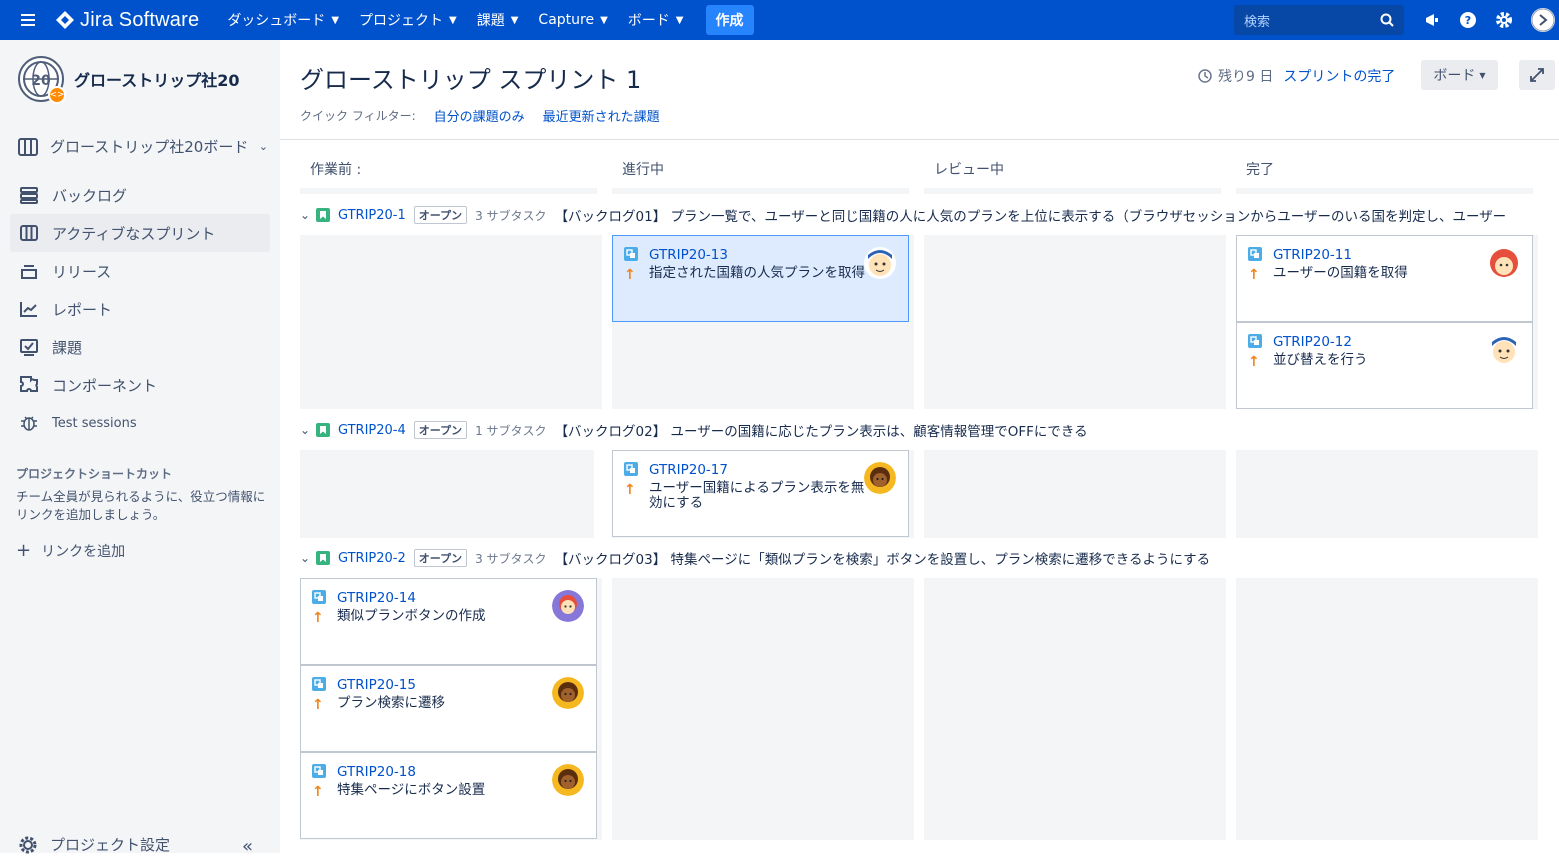  I want to click on page-title: グローストリップ スプリント 1, so click(471, 80).